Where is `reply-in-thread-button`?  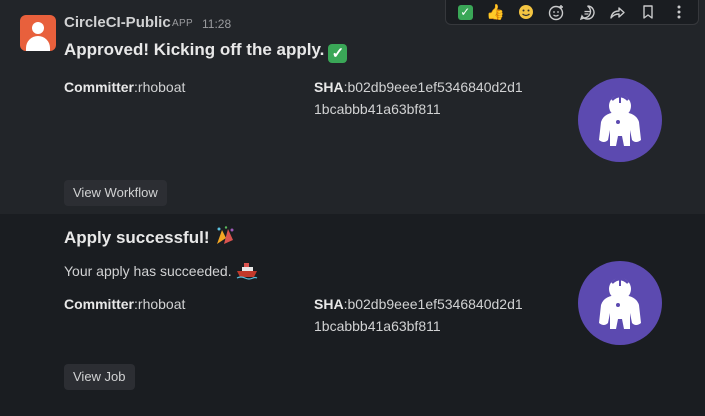
reply-in-thread-button is located at coordinates (587, 12).